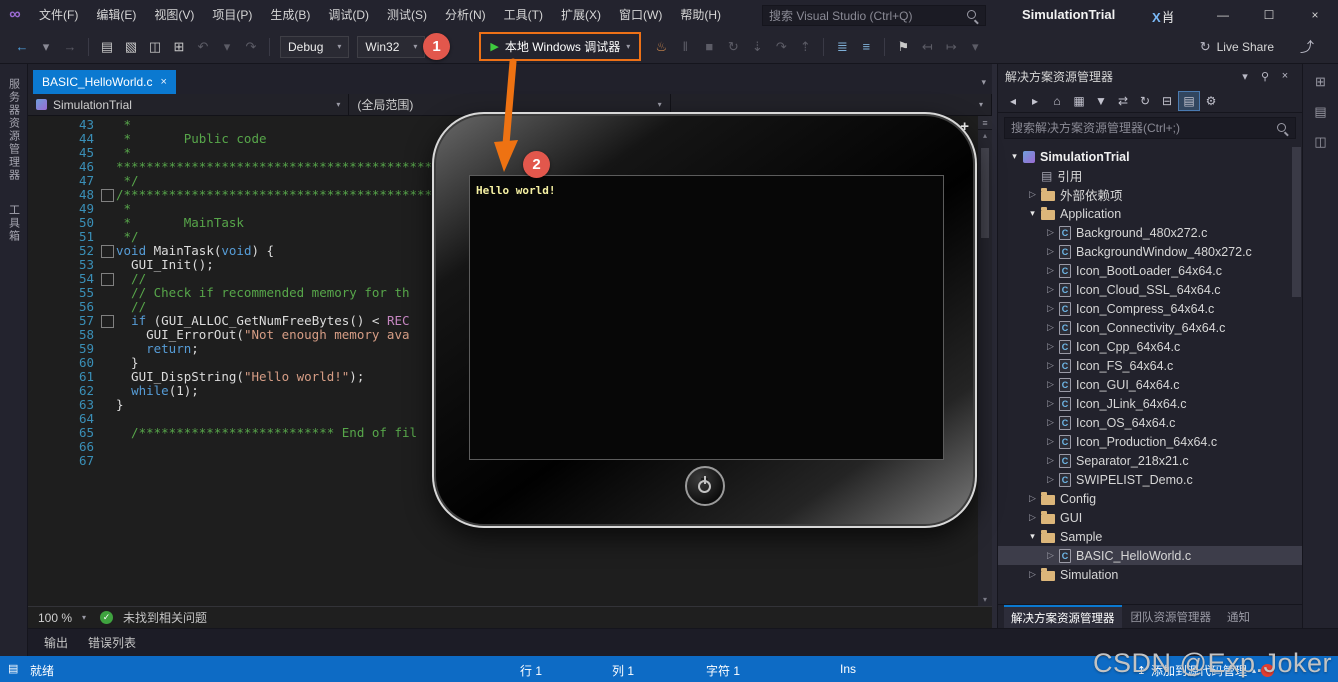 The height and width of the screenshot is (682, 1338). I want to click on solution-search-box, so click(1150, 128).